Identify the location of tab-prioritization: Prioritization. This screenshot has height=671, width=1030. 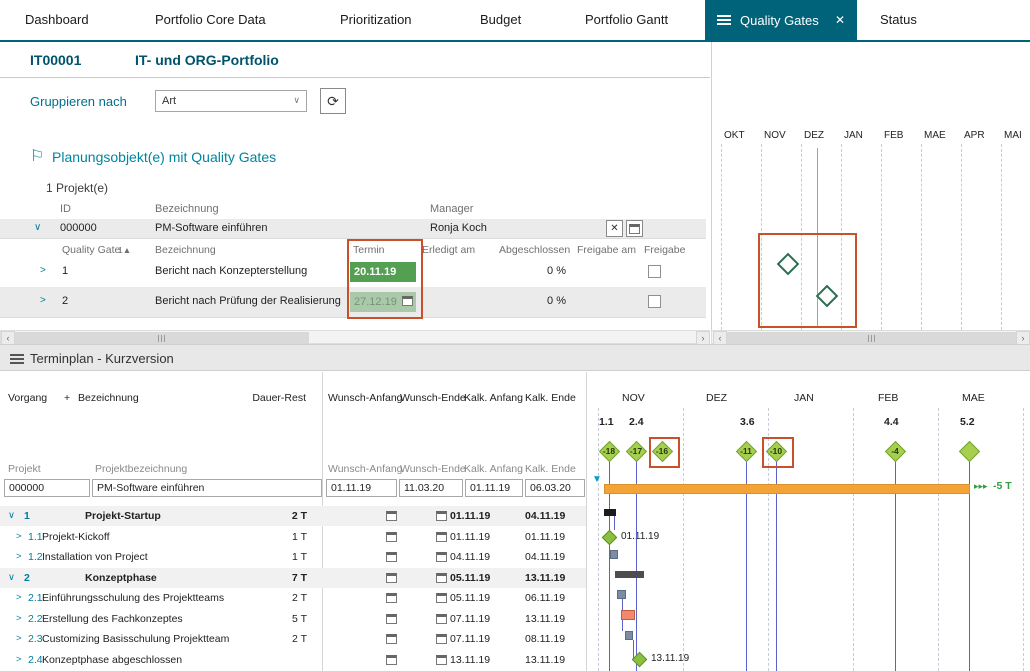
(376, 20).